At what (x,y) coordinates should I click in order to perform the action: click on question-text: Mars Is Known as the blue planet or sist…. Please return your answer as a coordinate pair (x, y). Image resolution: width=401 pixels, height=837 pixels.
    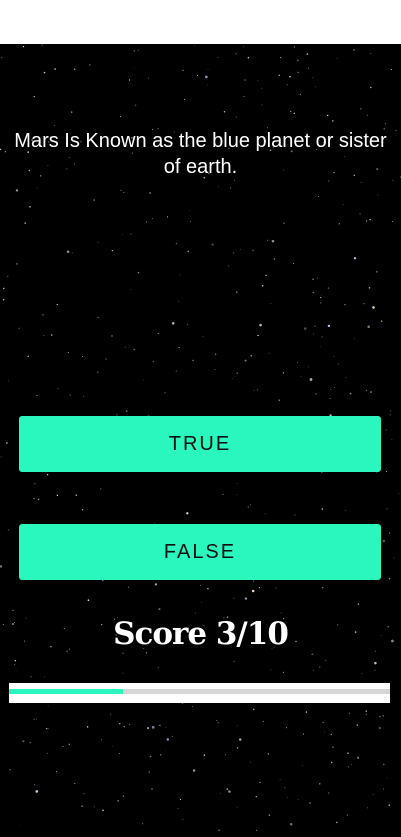
    Looking at the image, I should click on (200, 154).